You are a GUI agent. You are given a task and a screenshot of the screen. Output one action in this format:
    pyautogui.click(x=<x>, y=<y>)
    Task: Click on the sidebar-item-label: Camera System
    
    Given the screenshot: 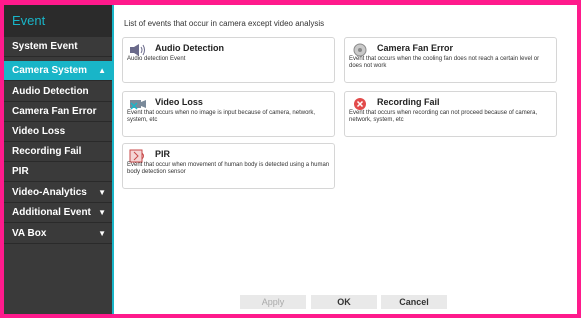 What is the action you would take?
    pyautogui.click(x=50, y=70)
    